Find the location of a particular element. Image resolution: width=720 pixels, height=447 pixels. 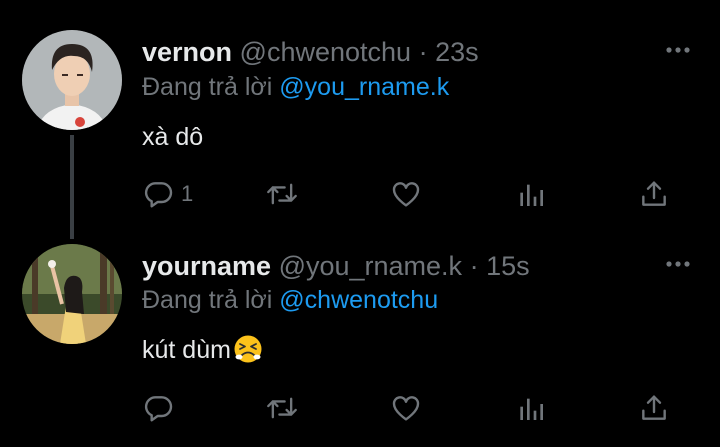

reply-button: 1 is located at coordinates (168, 194).